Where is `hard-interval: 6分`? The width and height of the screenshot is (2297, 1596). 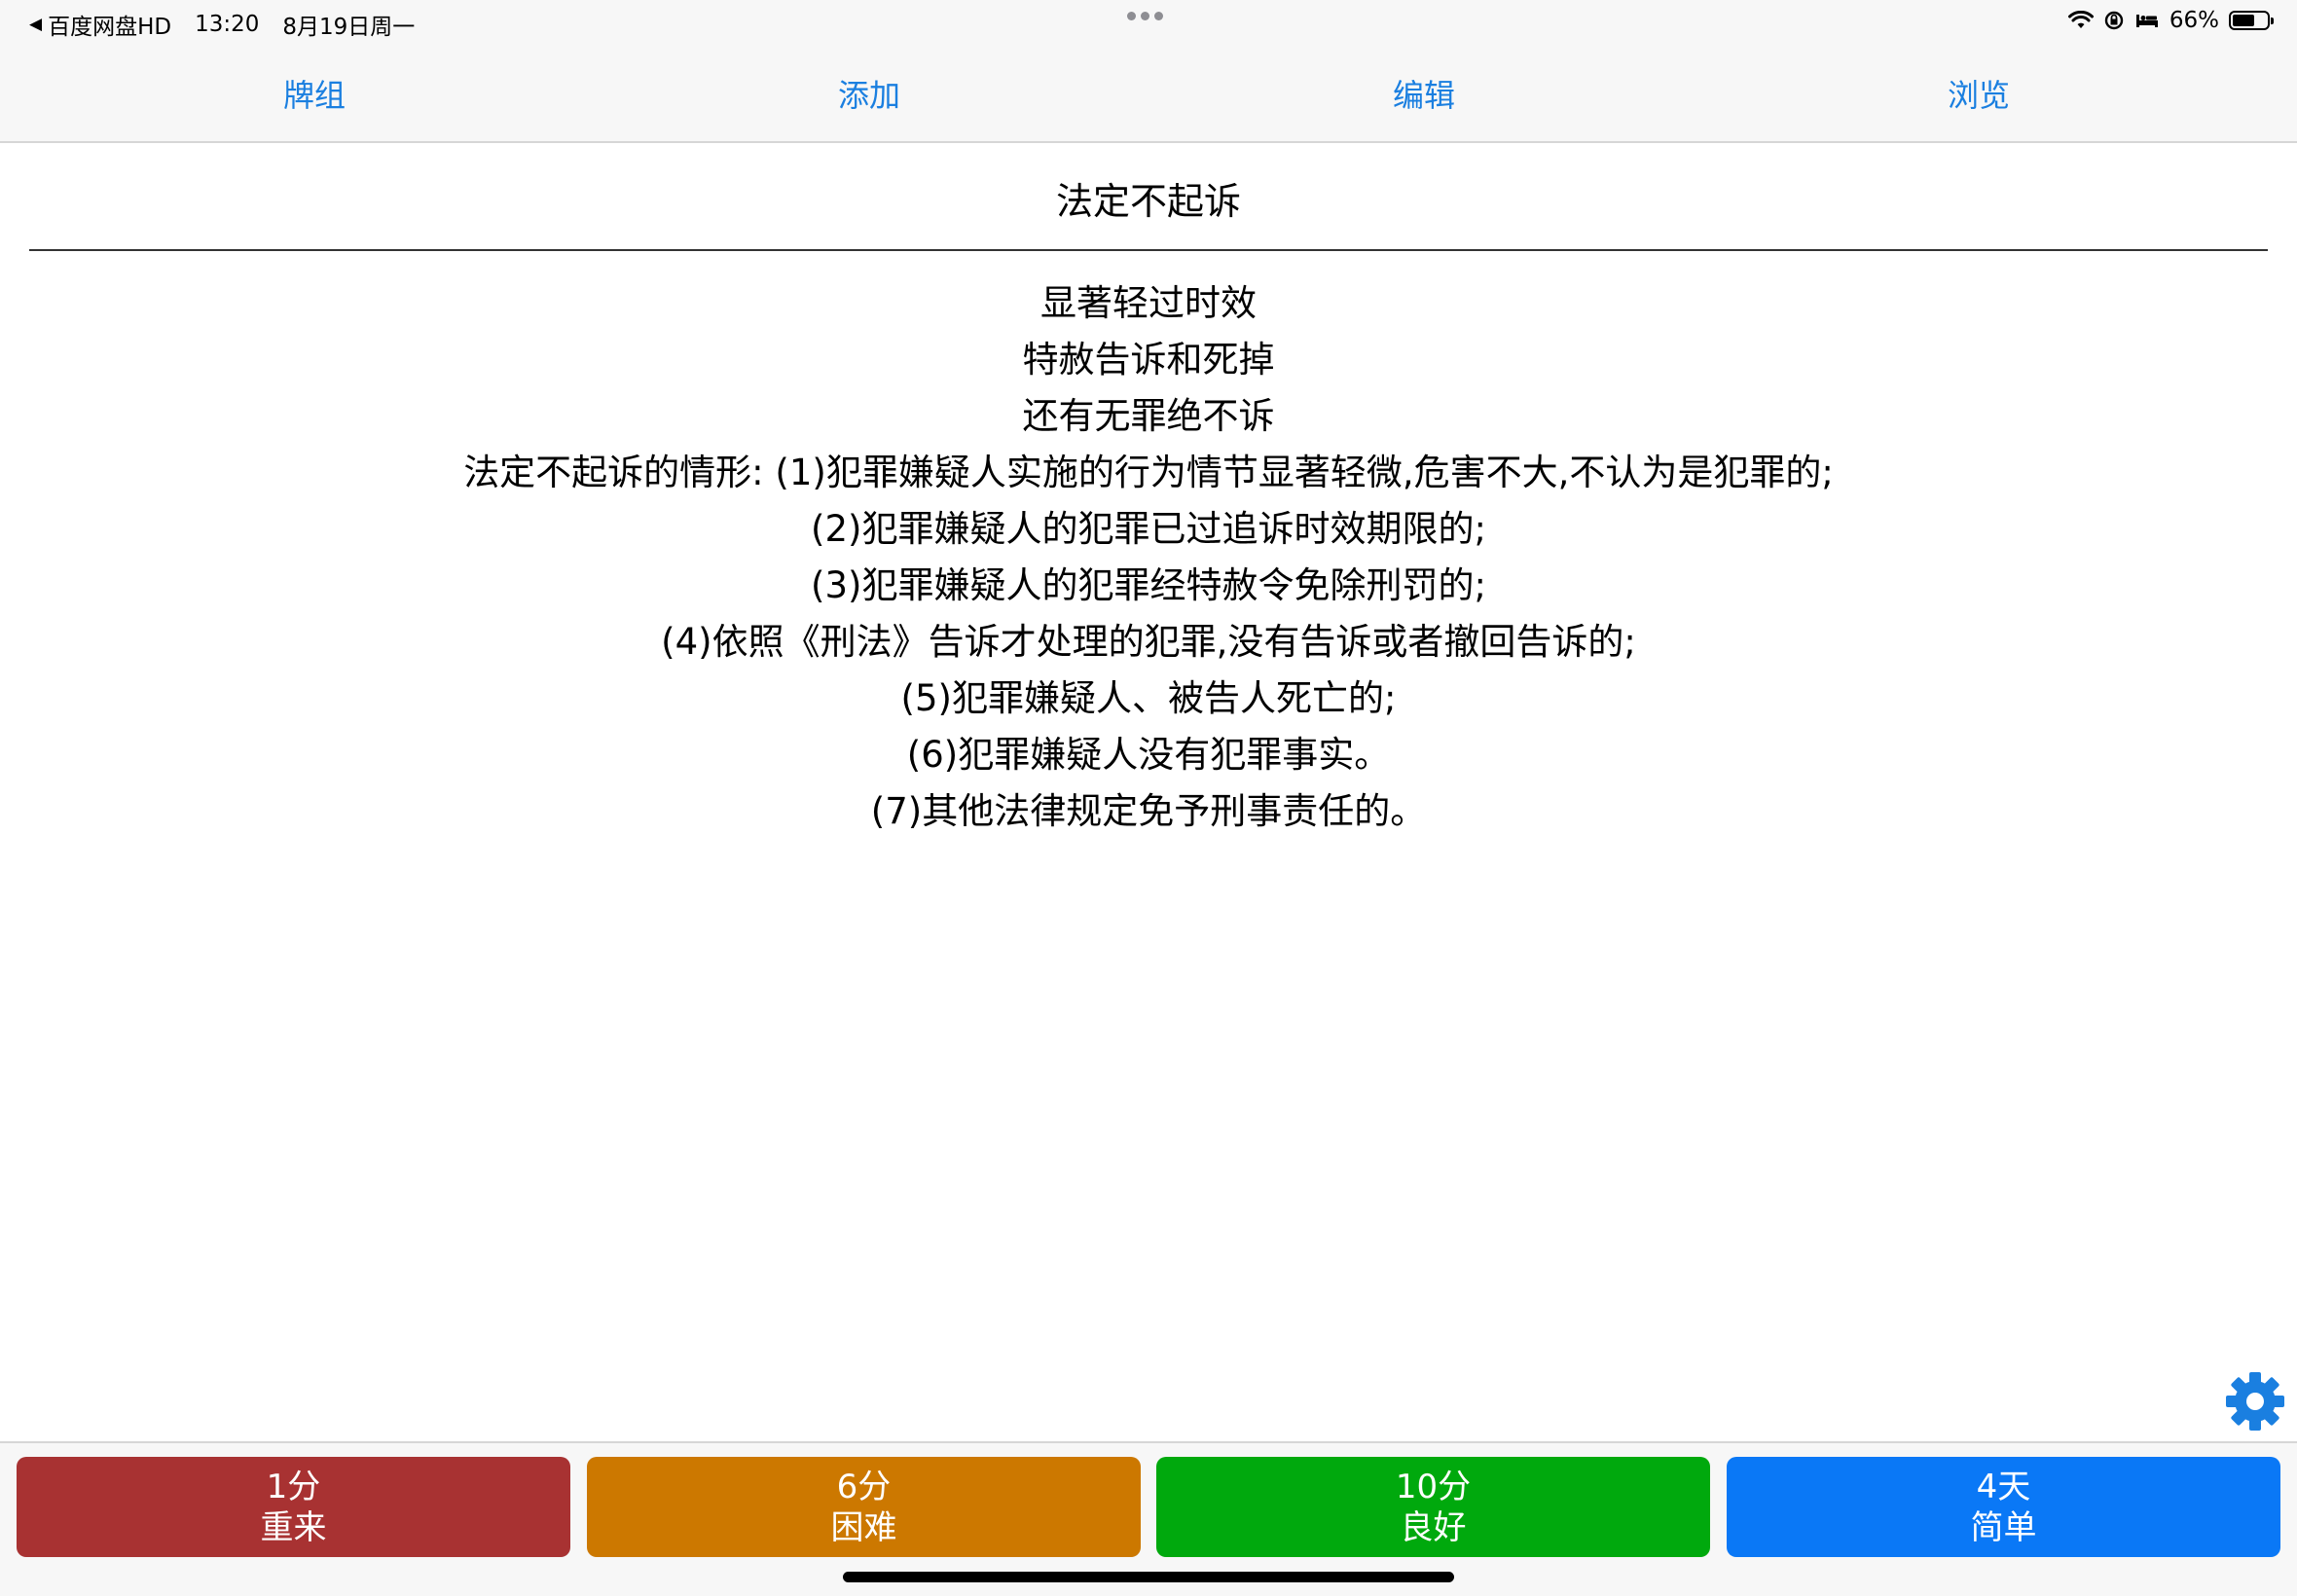
hard-interval: 6分 is located at coordinates (864, 1486).